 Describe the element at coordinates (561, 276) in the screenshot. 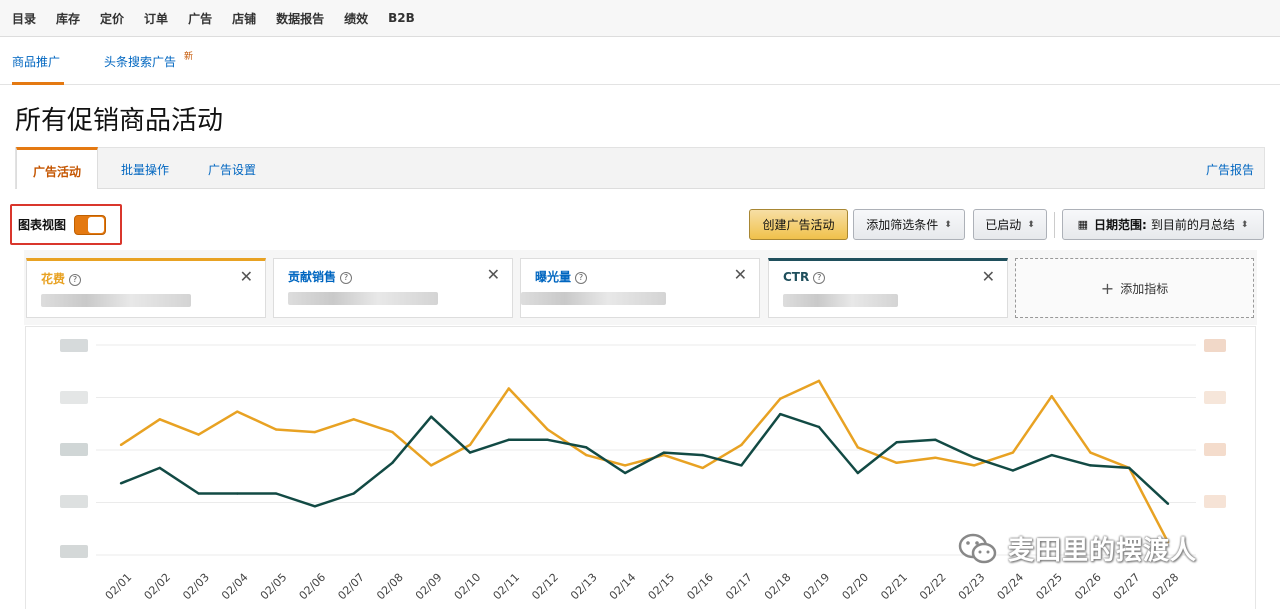

I see `metric-name: 曝光量?` at that location.